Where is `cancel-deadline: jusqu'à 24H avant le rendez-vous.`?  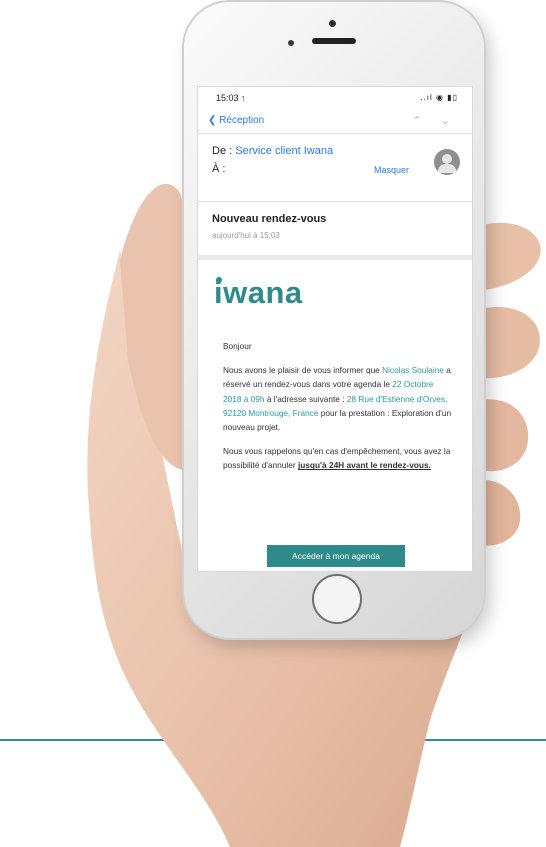
cancel-deadline: jusqu'à 24H avant le rendez-vous. is located at coordinates (364, 465).